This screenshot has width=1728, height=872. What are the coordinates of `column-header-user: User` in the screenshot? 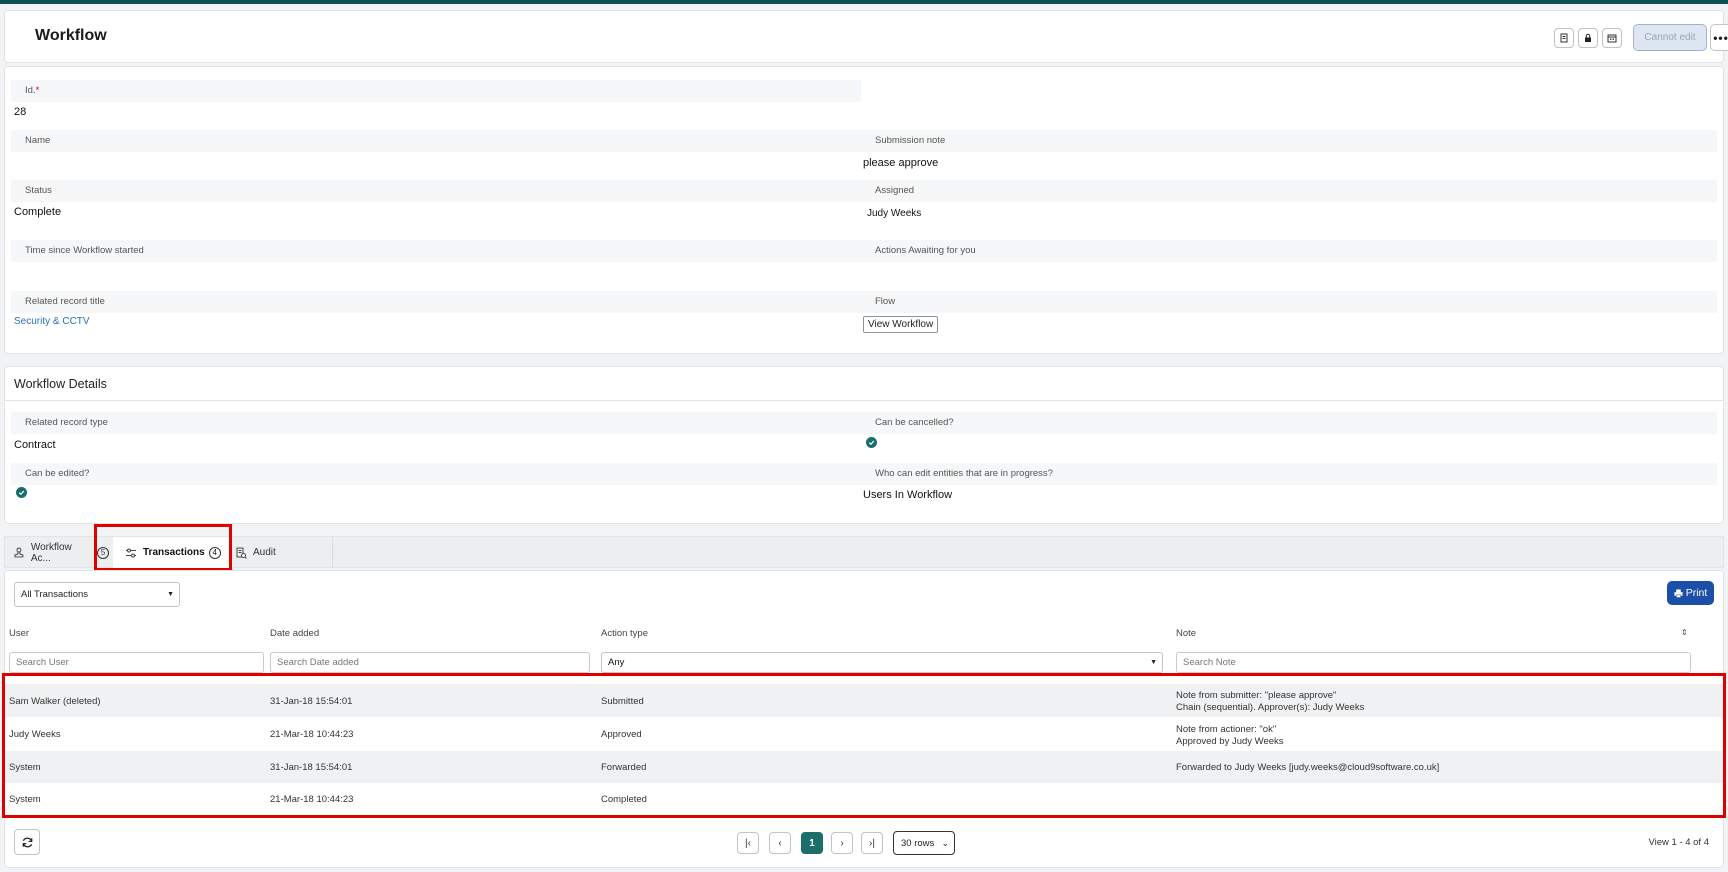 It's located at (19, 633).